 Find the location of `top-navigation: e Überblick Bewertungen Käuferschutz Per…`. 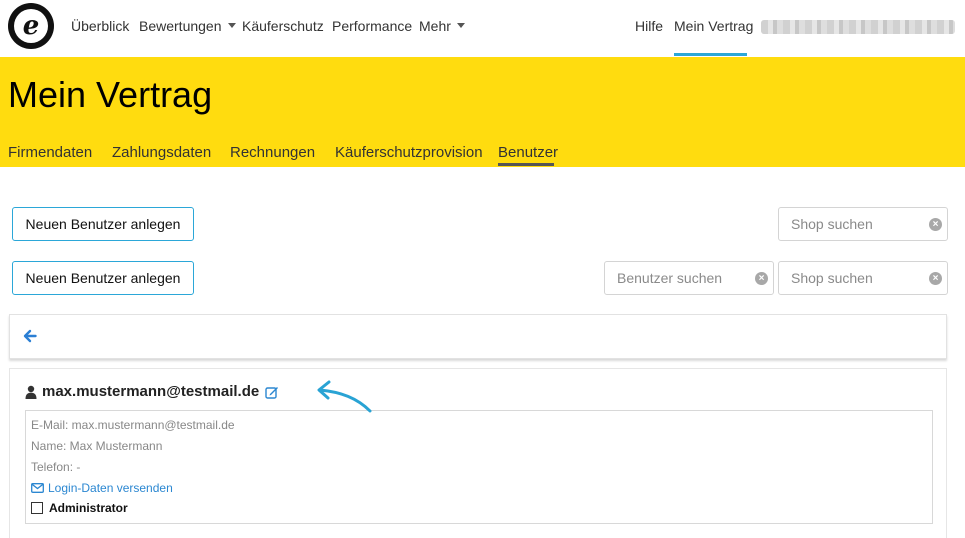

top-navigation: e Überblick Bewertungen Käuferschutz Per… is located at coordinates (482, 28).